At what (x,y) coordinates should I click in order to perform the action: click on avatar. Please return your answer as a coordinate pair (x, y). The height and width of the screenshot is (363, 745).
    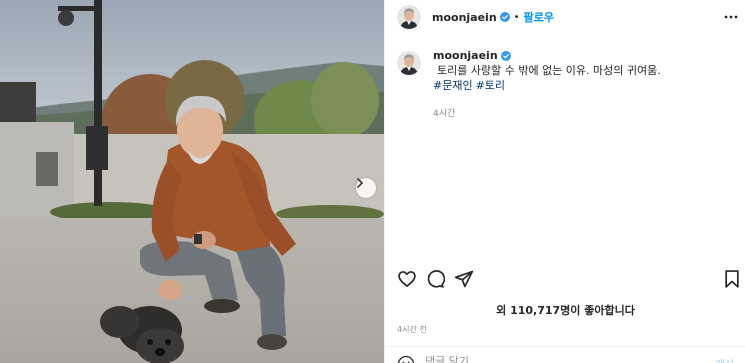
    Looking at the image, I should click on (409, 17).